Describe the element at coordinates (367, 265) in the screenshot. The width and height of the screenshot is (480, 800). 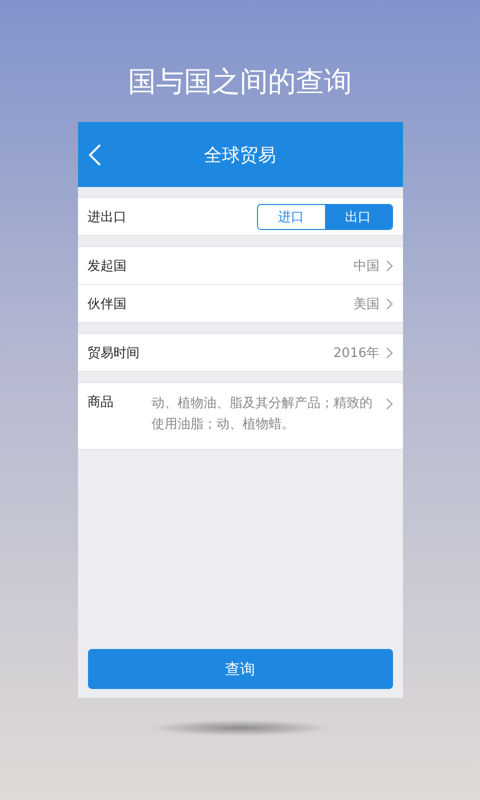
I see `row-value: 中国` at that location.